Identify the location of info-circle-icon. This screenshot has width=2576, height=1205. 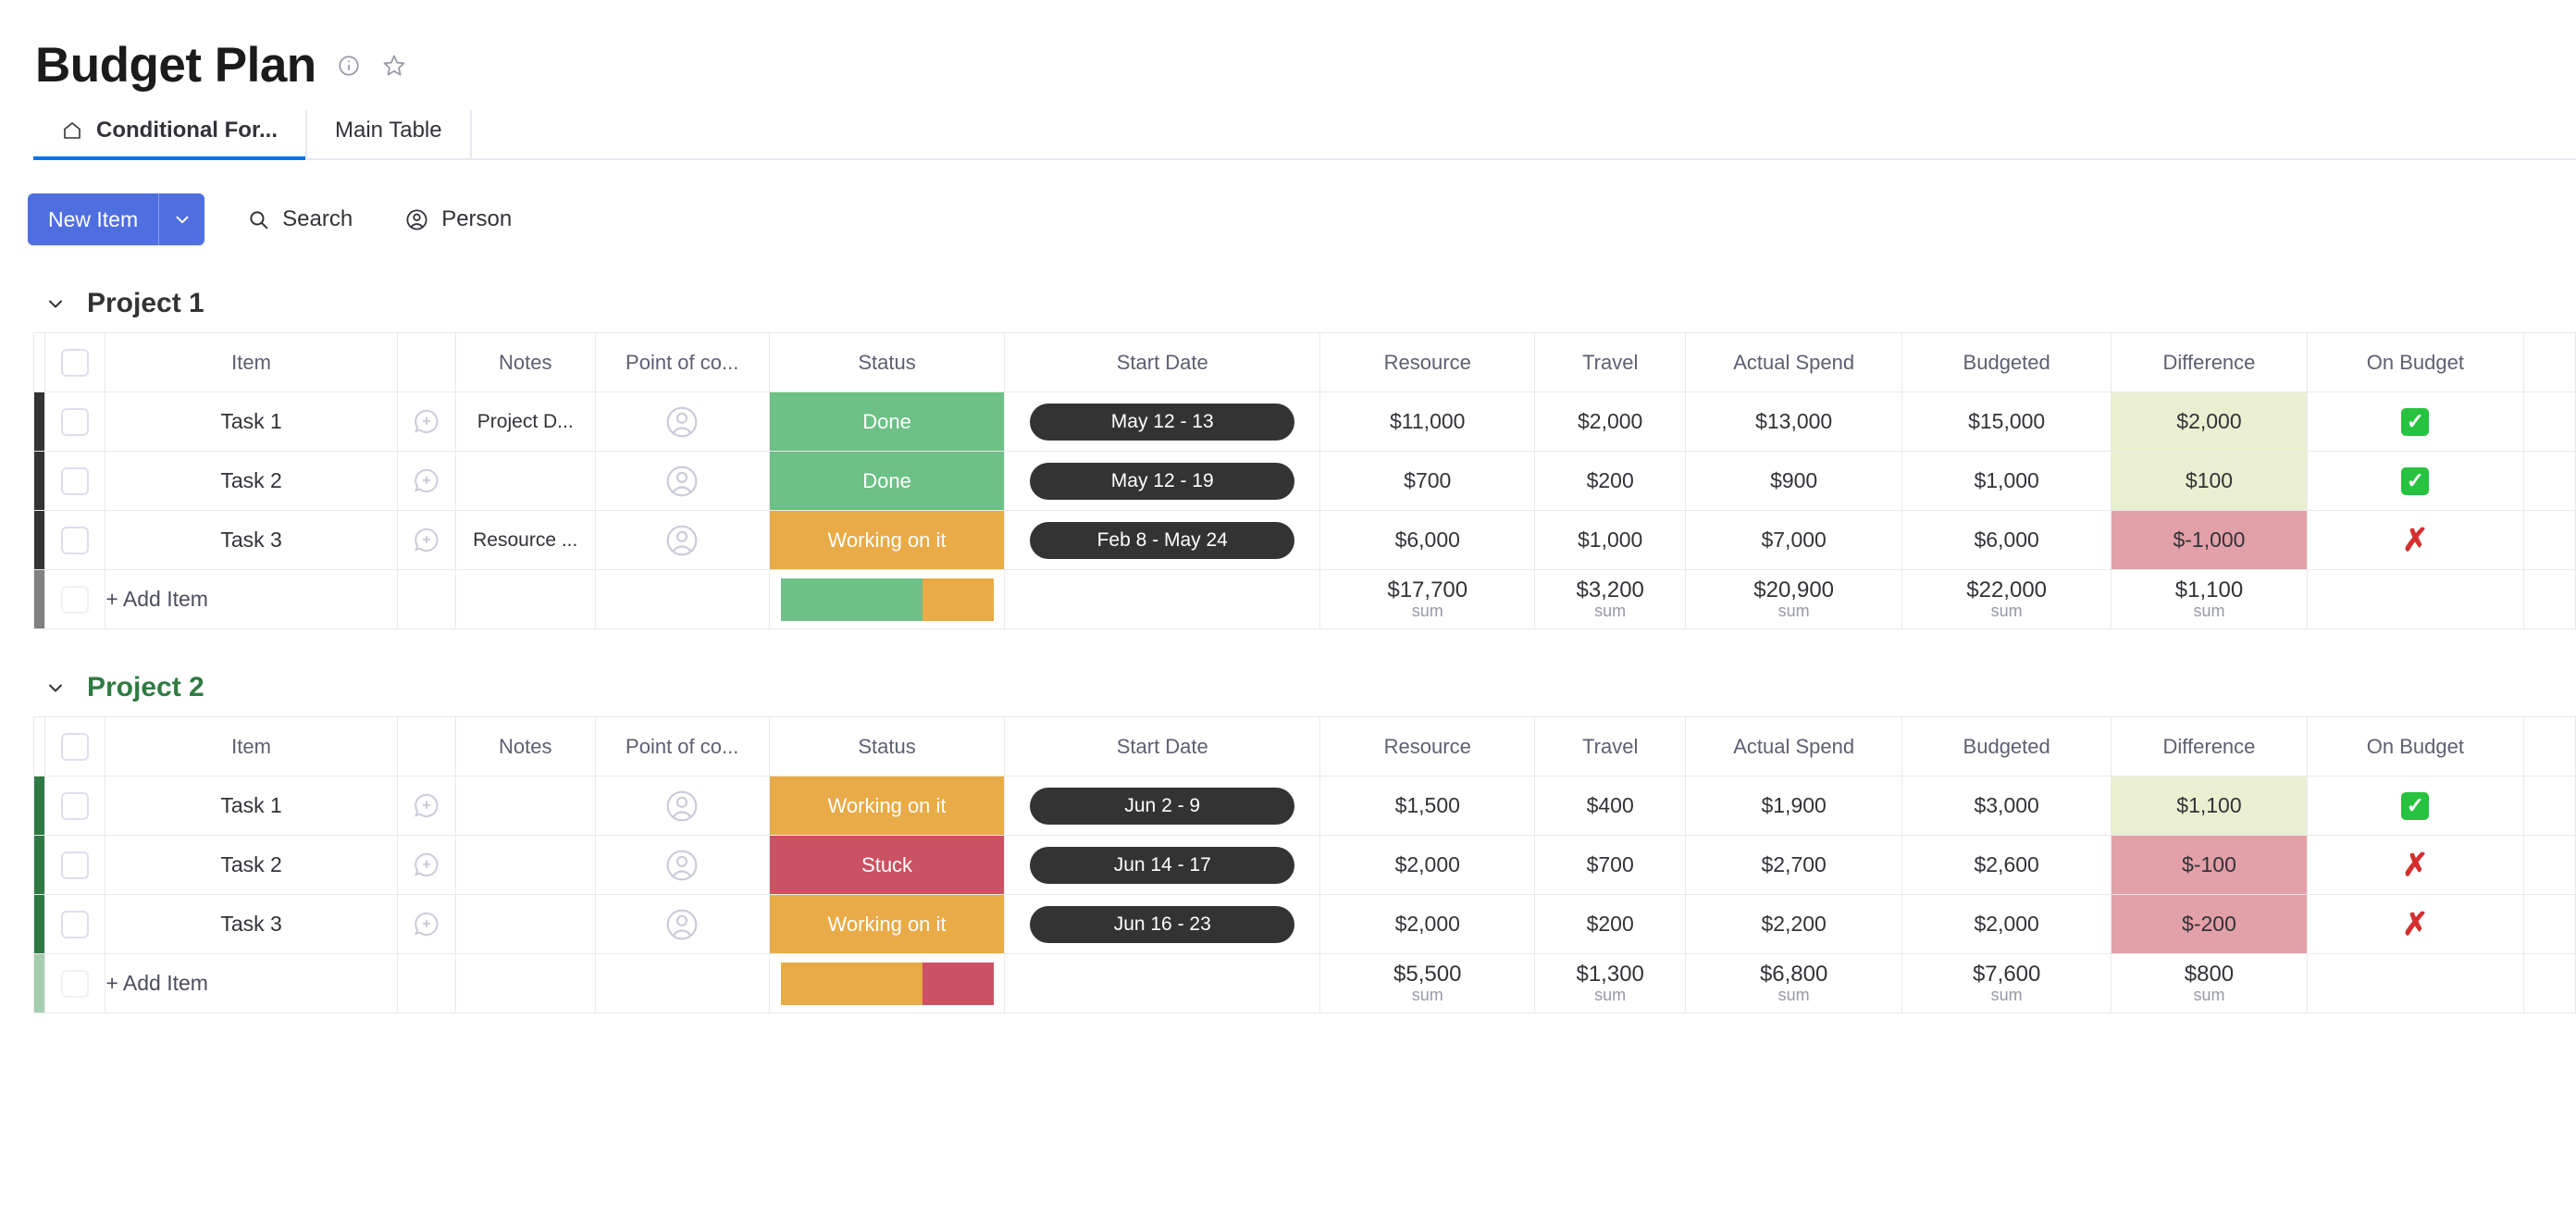
(349, 66).